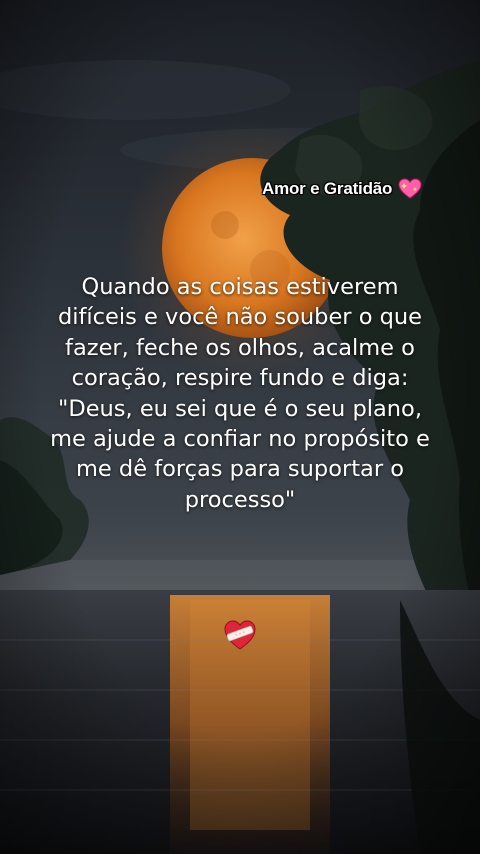 This screenshot has width=480, height=854. What do you see at coordinates (327, 188) in the screenshot?
I see `brand-label: Amor e Gratidão` at bounding box center [327, 188].